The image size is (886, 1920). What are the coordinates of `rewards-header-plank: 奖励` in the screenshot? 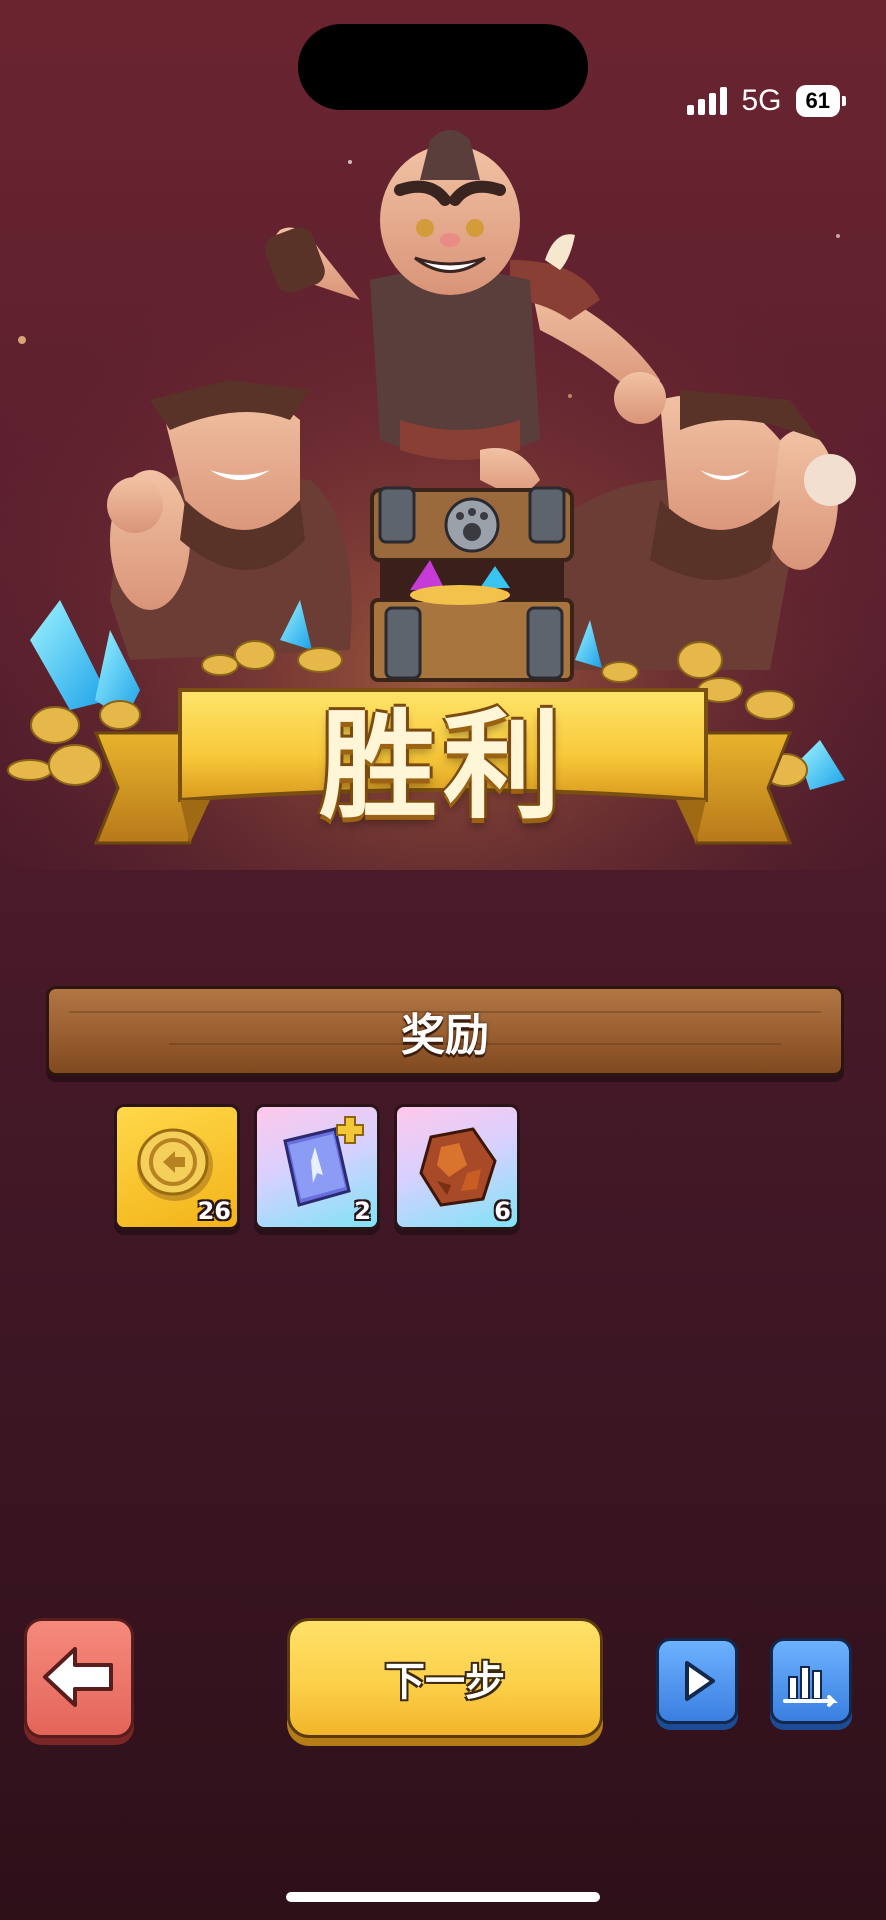 It's located at (445, 1031).